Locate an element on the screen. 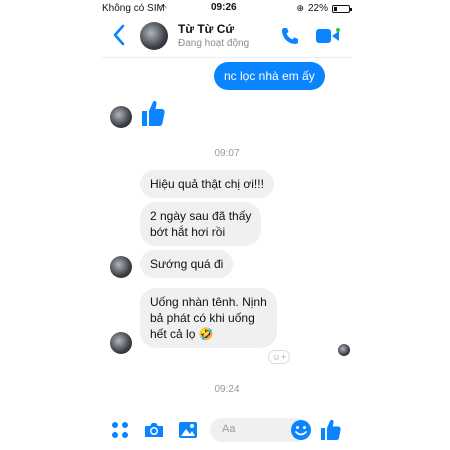 This screenshot has width=450, height=450. status-bar: Không có SIM ◠ 09:26 ⊕ 22% is located at coordinates (227, 8).